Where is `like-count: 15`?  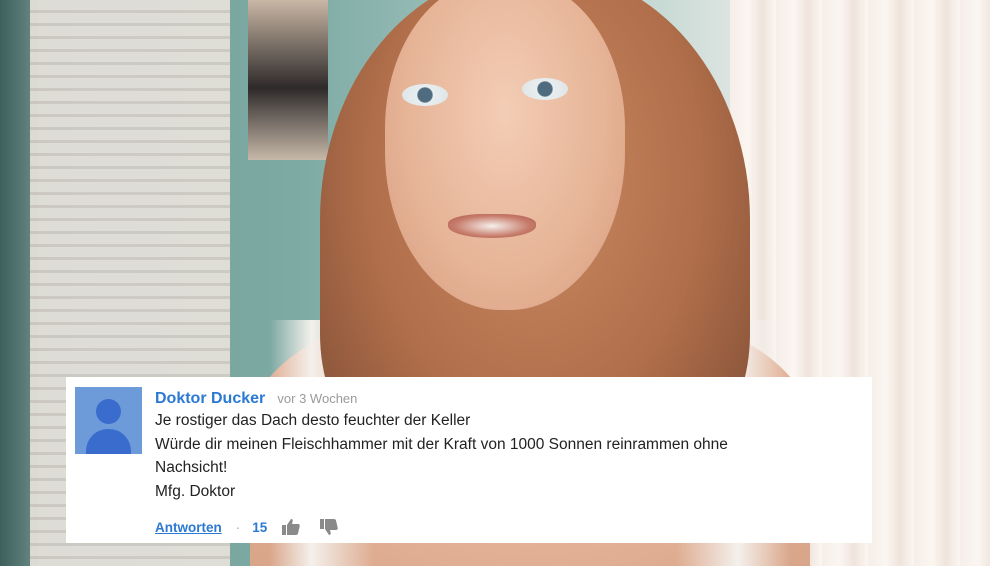
like-count: 15 is located at coordinates (260, 527).